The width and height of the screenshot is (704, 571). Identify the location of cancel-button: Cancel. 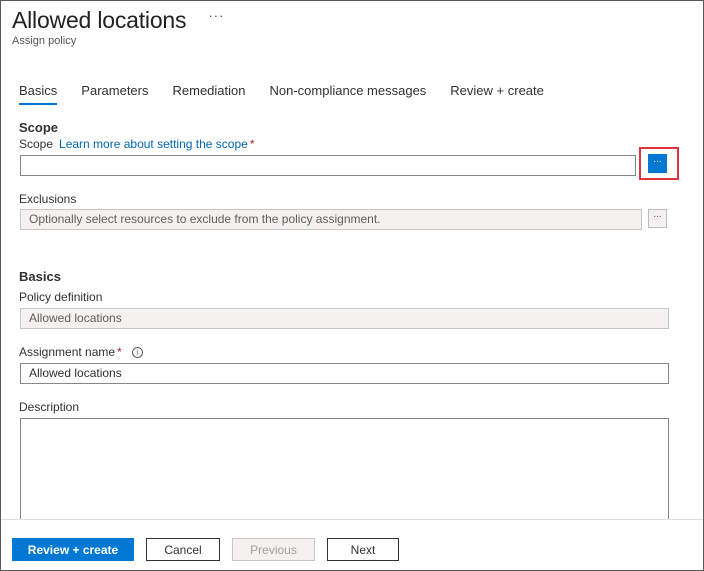
(183, 549).